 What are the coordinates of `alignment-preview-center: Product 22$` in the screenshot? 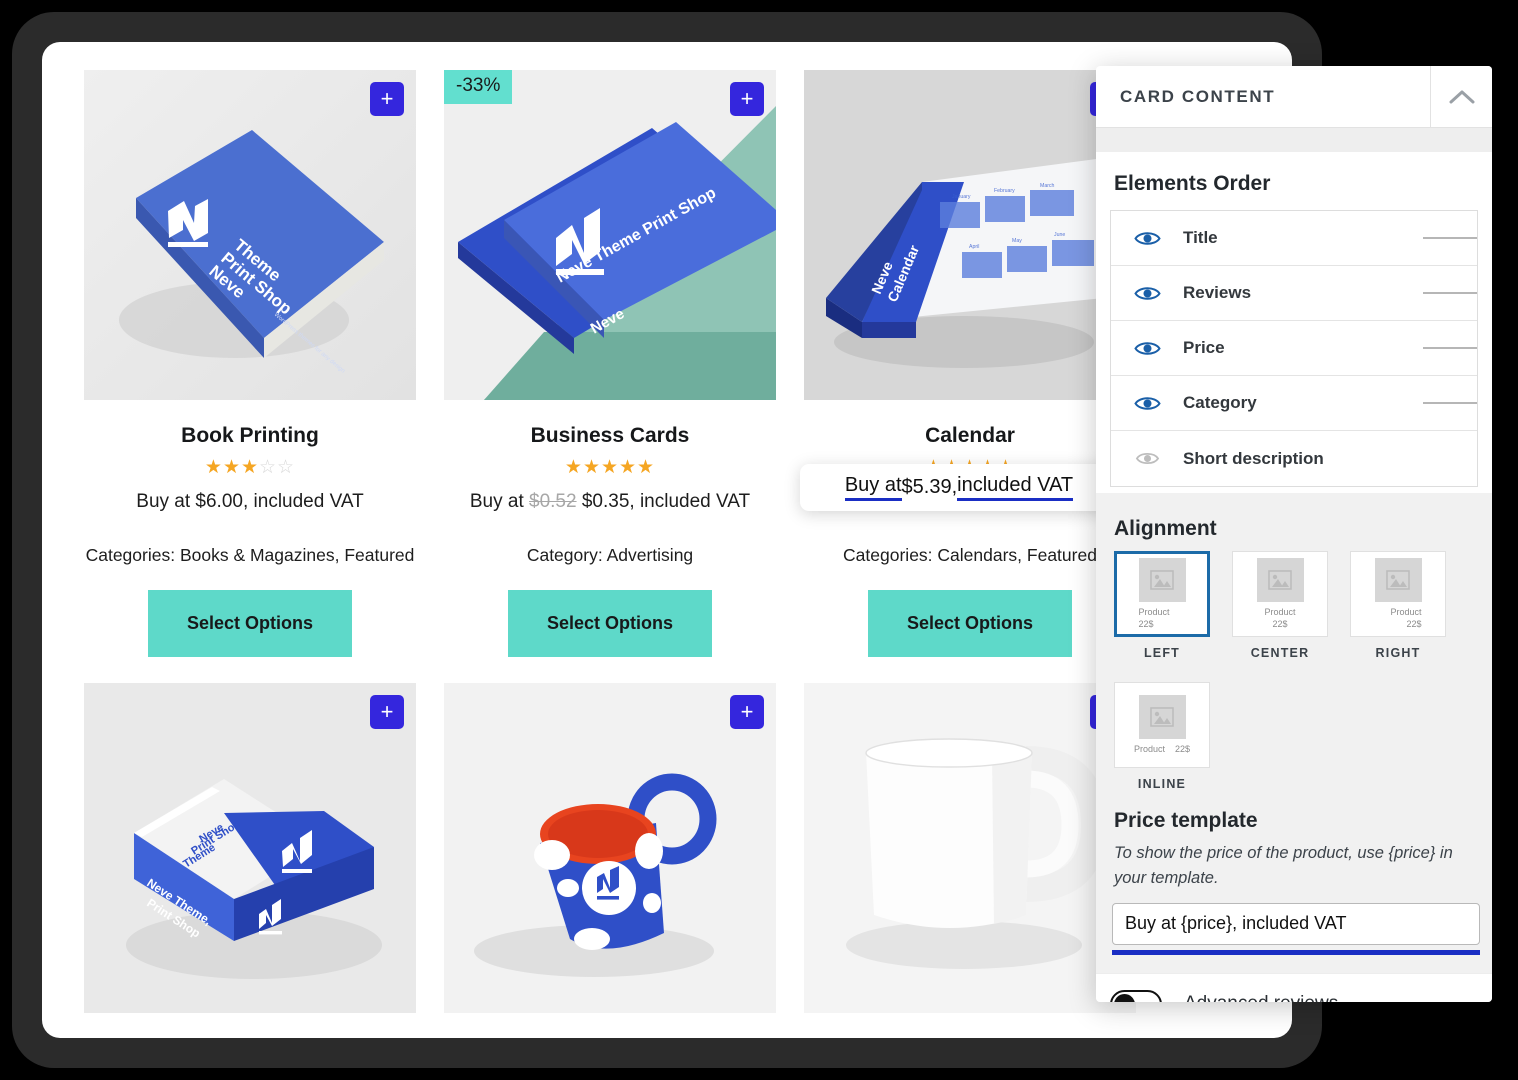 It's located at (1280, 594).